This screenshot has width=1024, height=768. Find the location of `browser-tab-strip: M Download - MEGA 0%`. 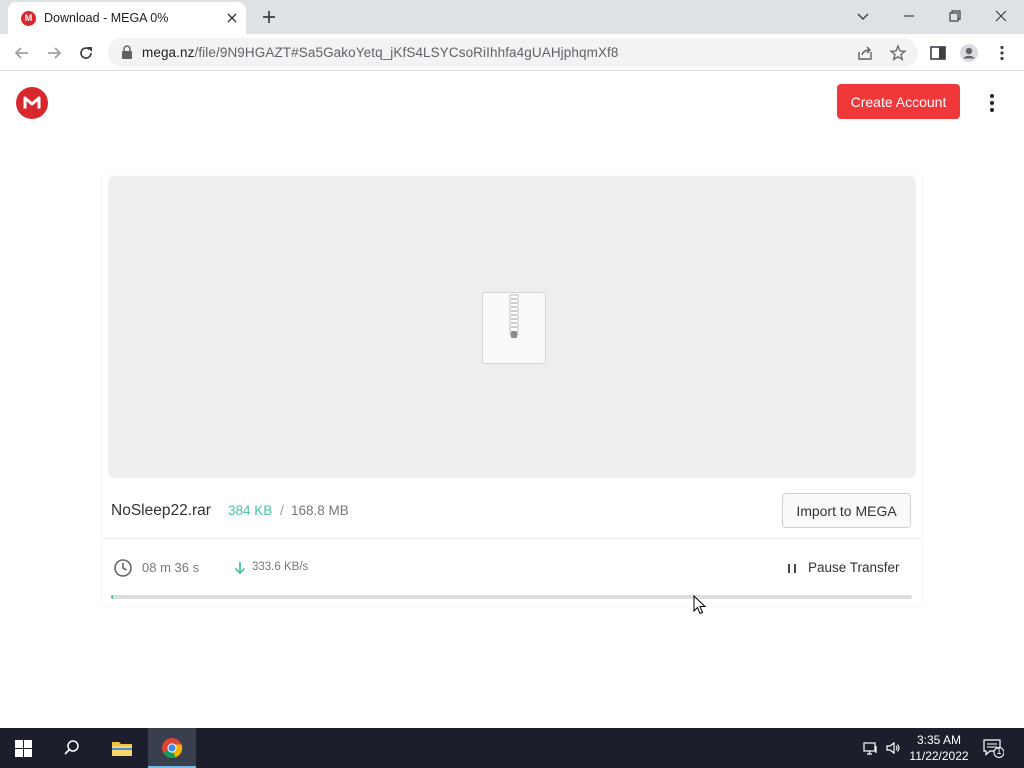

browser-tab-strip: M Download - MEGA 0% is located at coordinates (512, 17).